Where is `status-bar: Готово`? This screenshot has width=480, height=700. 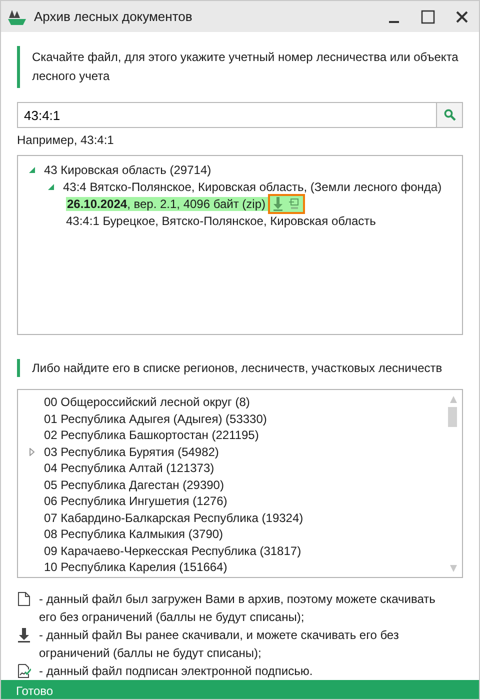 status-bar: Готово is located at coordinates (240, 689).